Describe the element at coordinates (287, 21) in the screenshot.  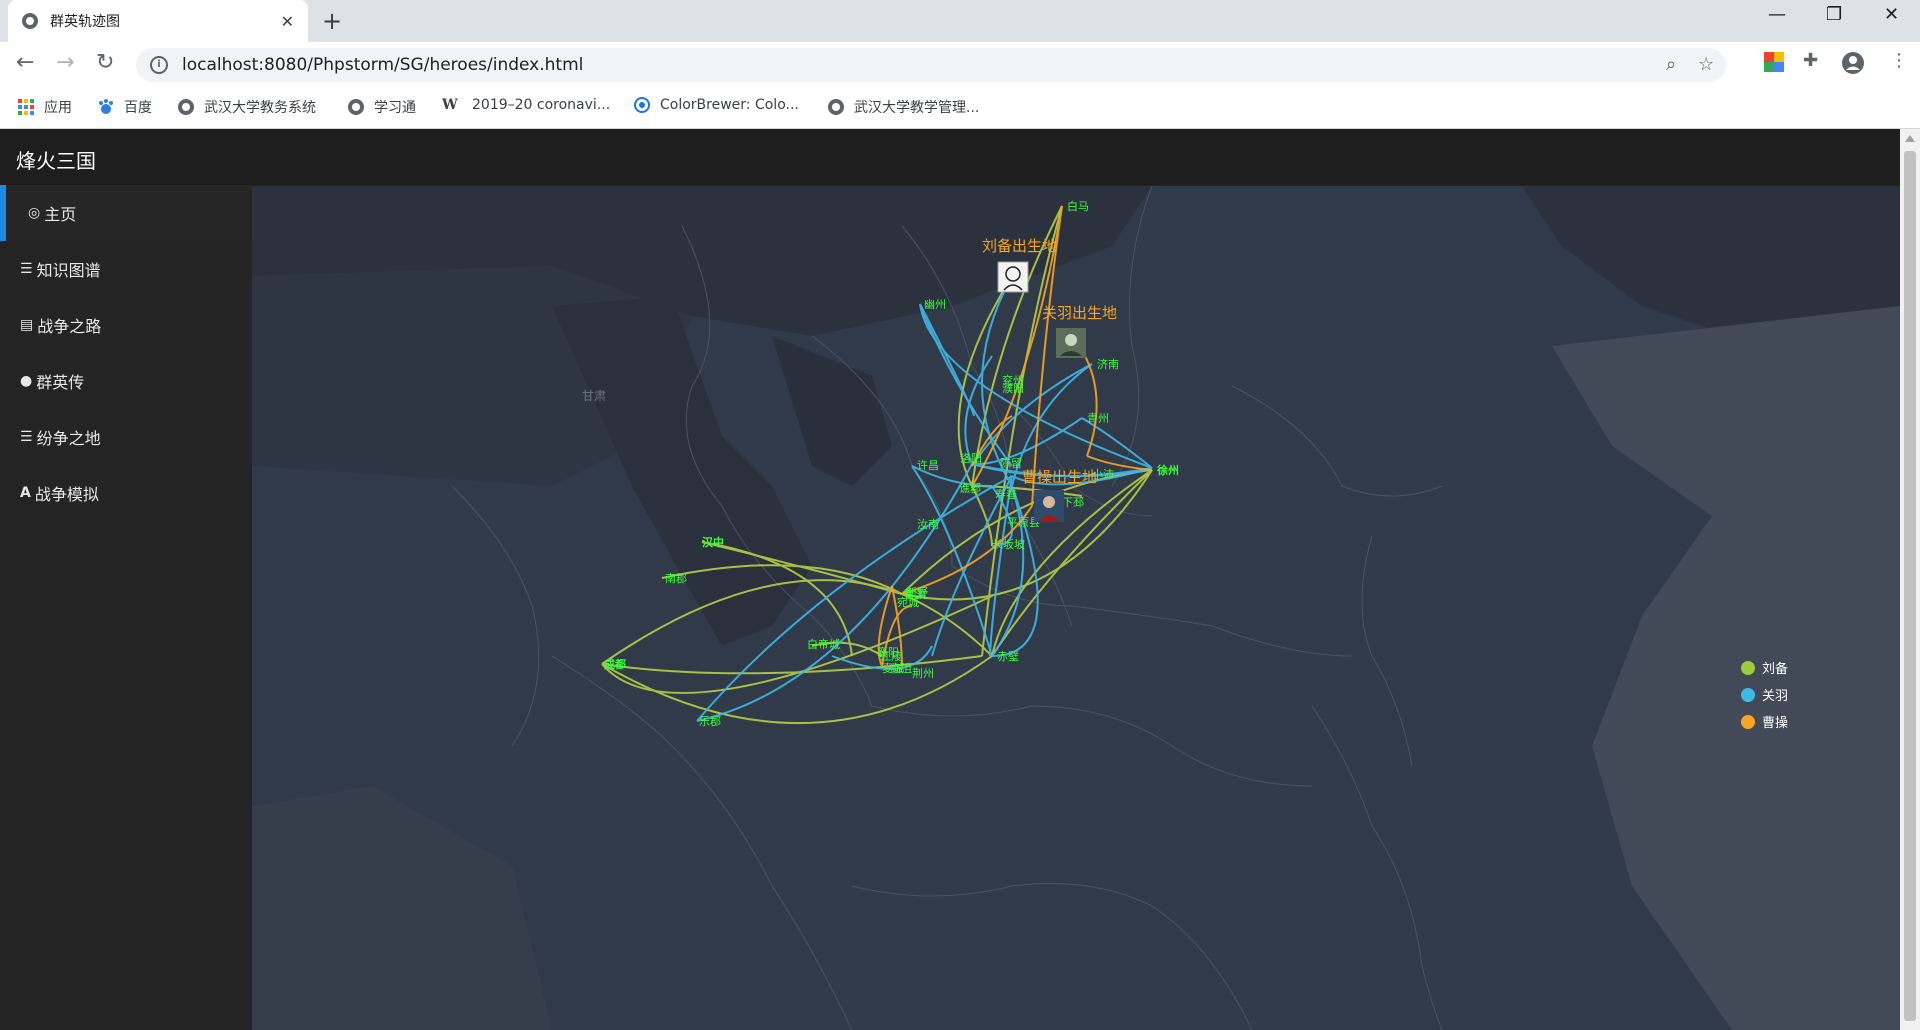
I see `close-icon: ✕` at that location.